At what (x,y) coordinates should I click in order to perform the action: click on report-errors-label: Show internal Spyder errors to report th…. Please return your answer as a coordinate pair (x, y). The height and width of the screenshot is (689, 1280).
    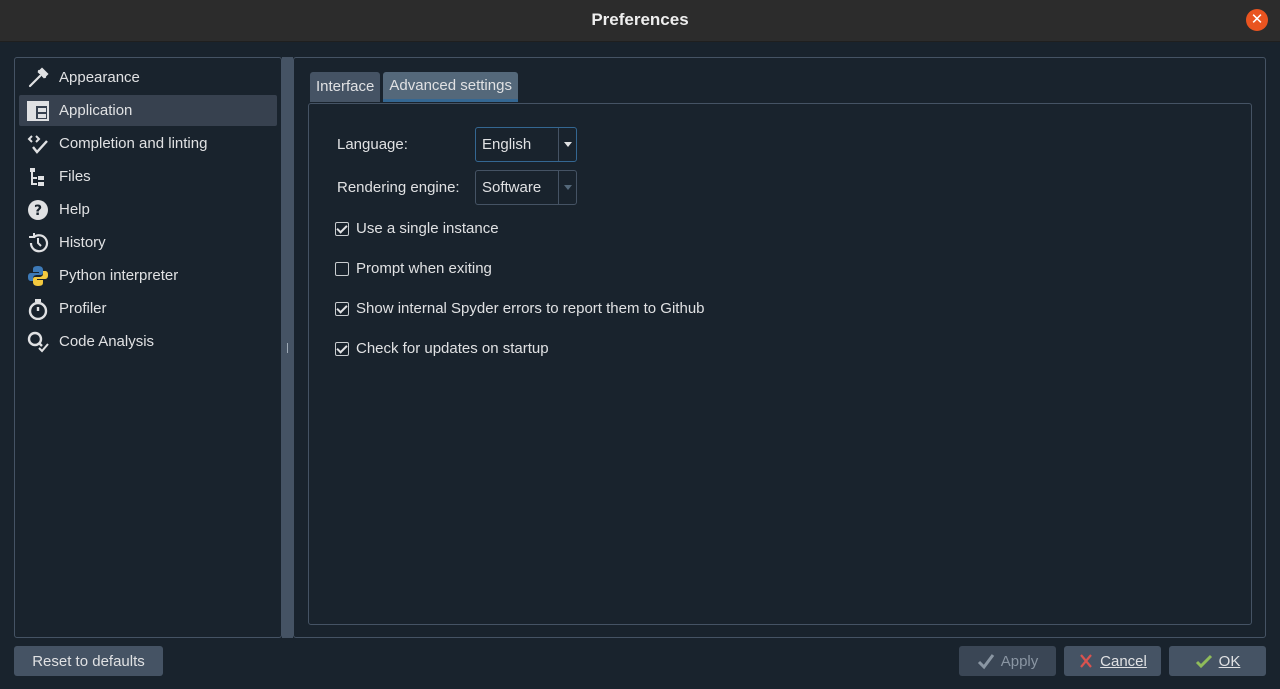
    Looking at the image, I should click on (530, 308).